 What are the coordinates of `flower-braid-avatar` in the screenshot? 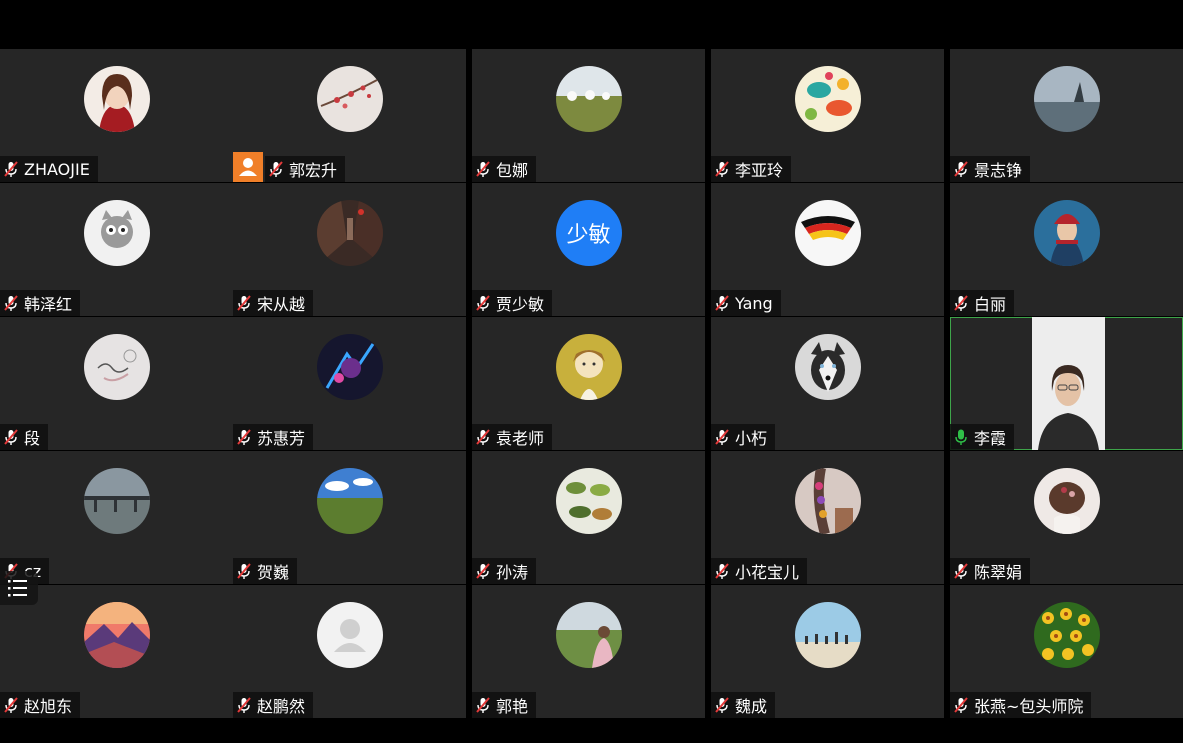 It's located at (827, 501).